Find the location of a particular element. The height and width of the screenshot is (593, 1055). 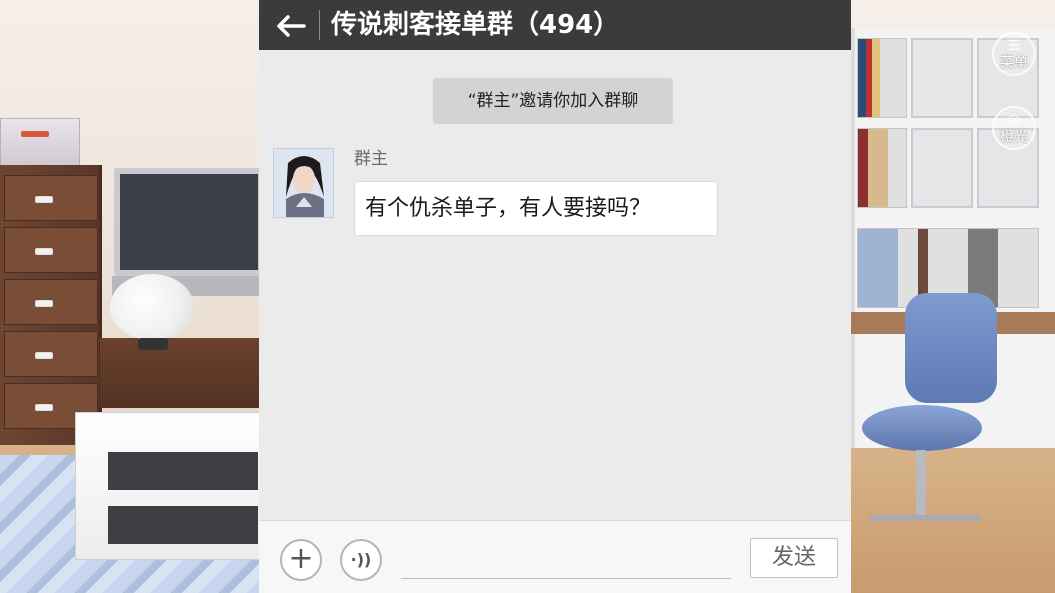

left-arrow-icon is located at coordinates (291, 24).